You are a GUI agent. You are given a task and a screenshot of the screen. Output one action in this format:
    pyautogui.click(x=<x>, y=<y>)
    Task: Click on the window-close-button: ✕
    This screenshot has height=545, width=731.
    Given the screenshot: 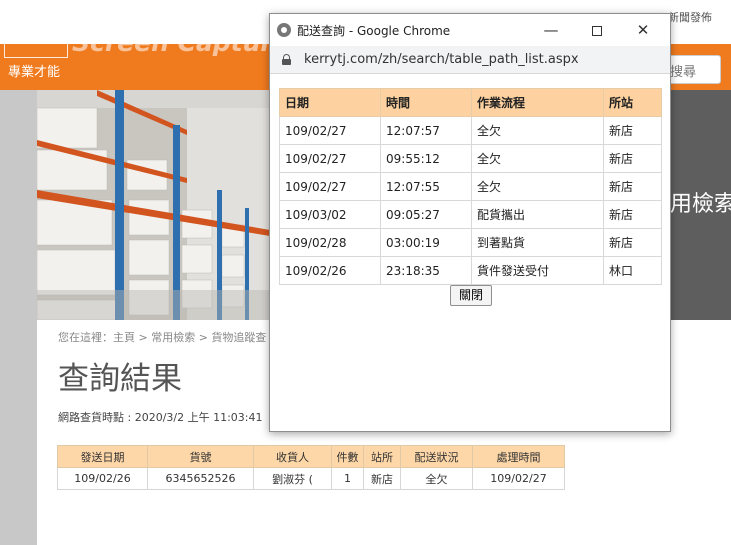 What is the action you would take?
    pyautogui.click(x=643, y=30)
    